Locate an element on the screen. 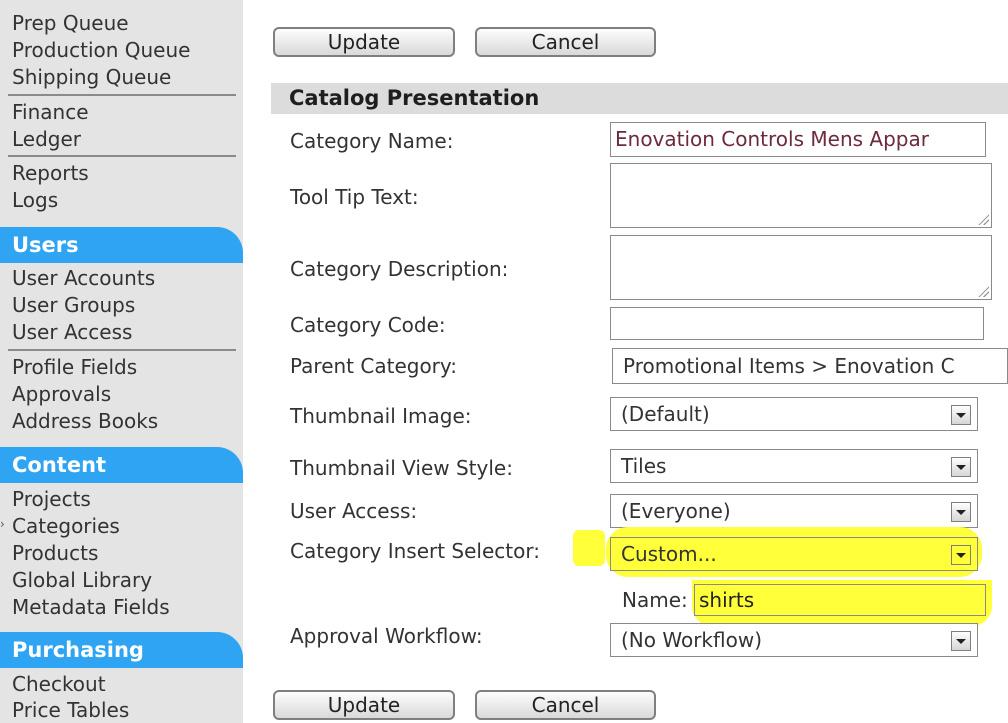  highlight-mark is located at coordinates (589, 548).